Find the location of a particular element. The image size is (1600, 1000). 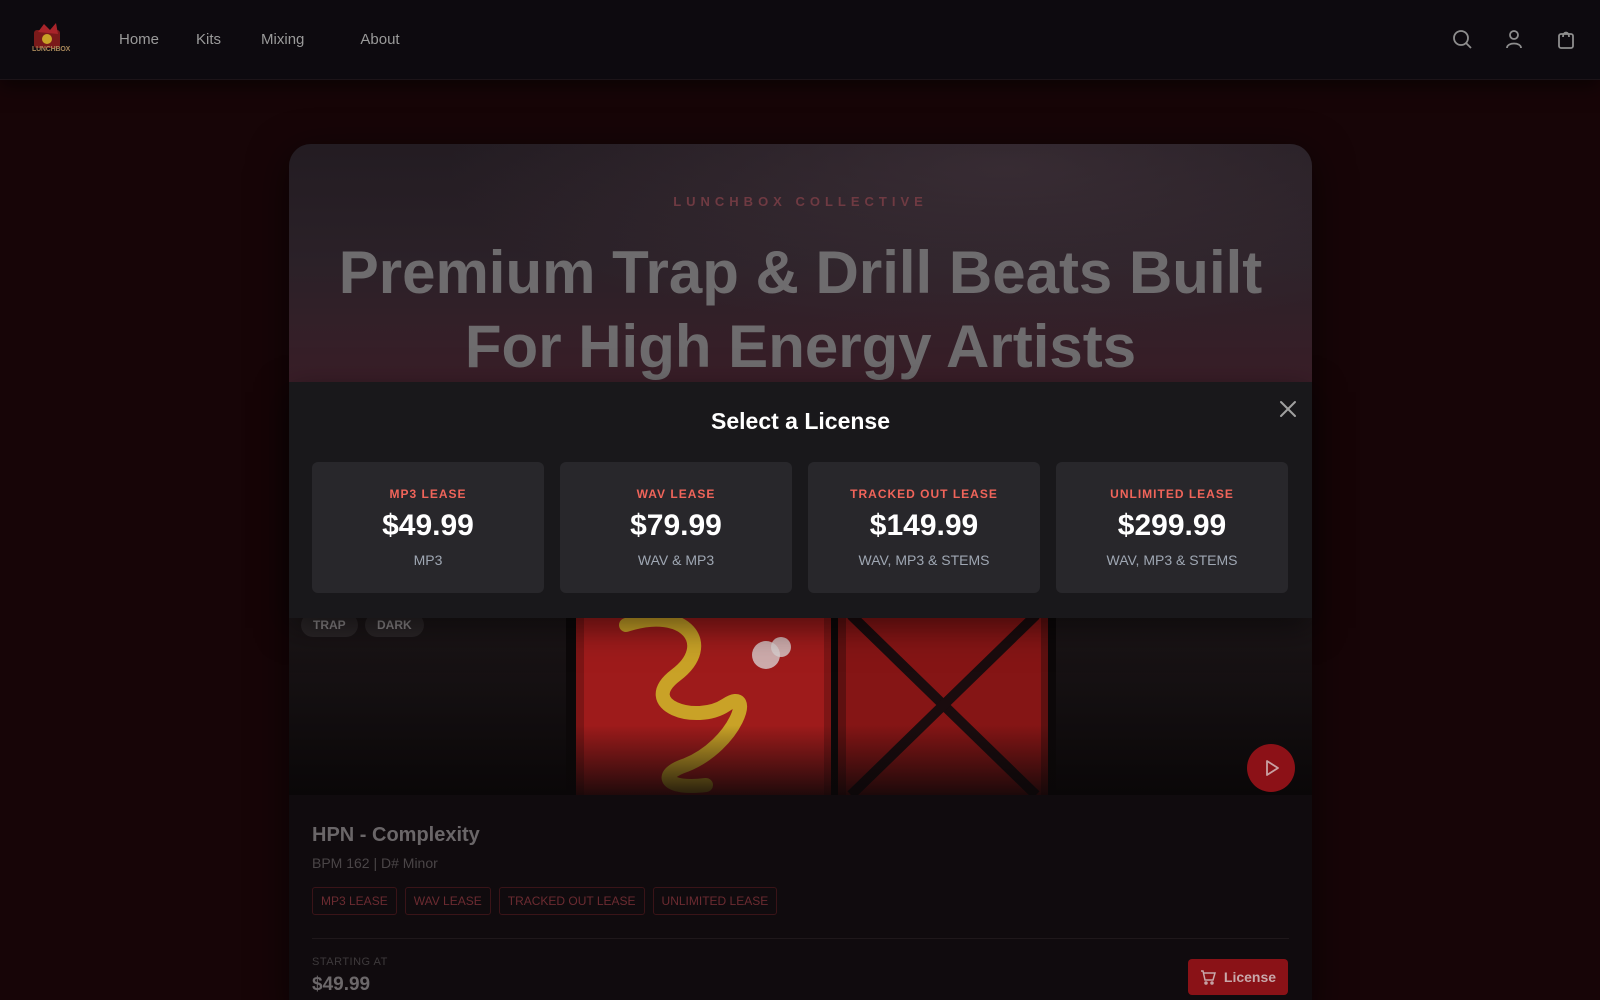

license-option-price: $149.99 is located at coordinates (924, 525).